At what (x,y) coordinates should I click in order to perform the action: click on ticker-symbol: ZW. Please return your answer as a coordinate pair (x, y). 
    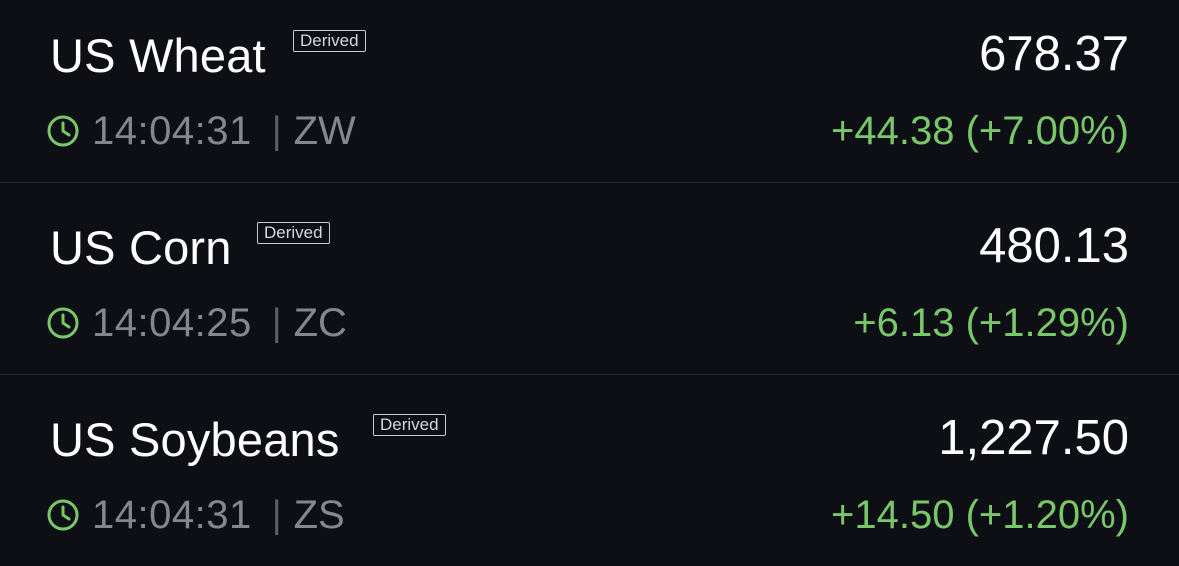
    Looking at the image, I should click on (324, 130).